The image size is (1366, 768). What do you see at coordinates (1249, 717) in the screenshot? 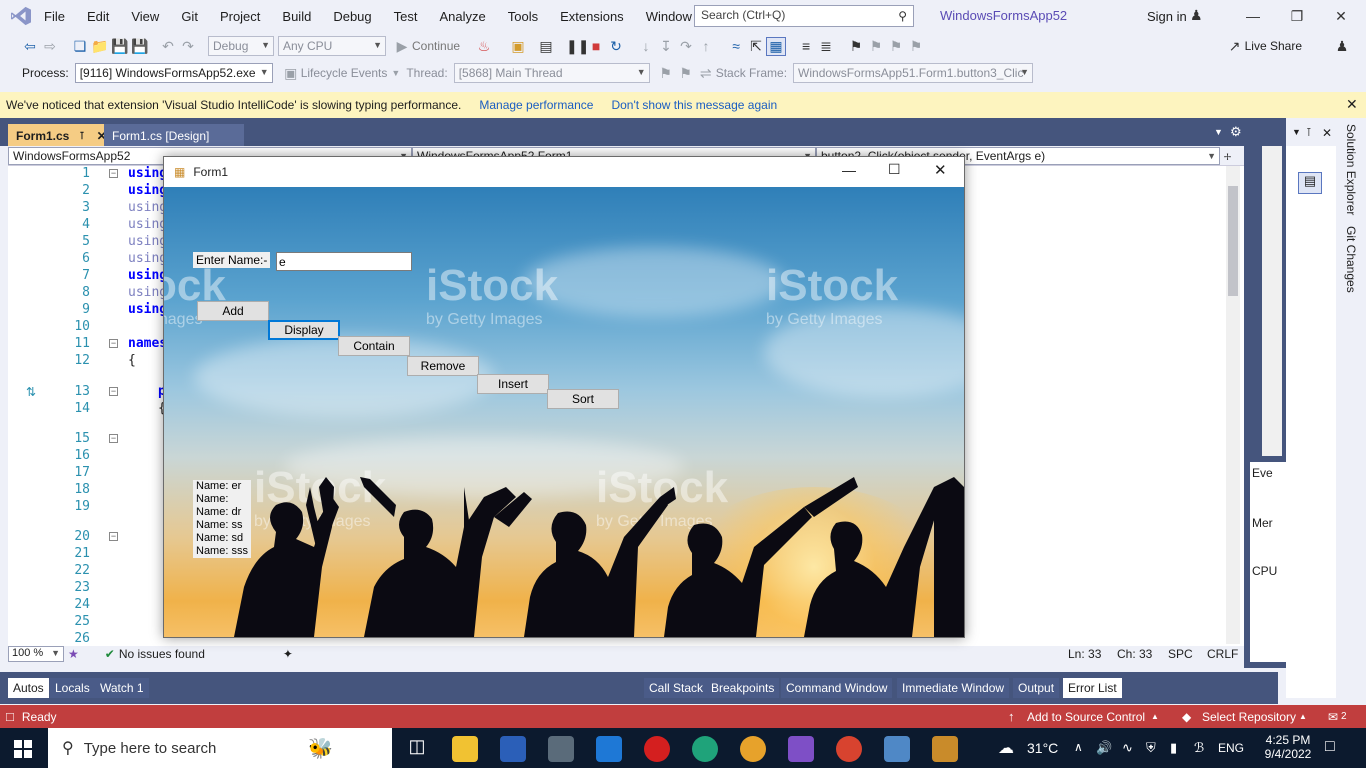
I see `select-repository: Select Repository` at bounding box center [1249, 717].